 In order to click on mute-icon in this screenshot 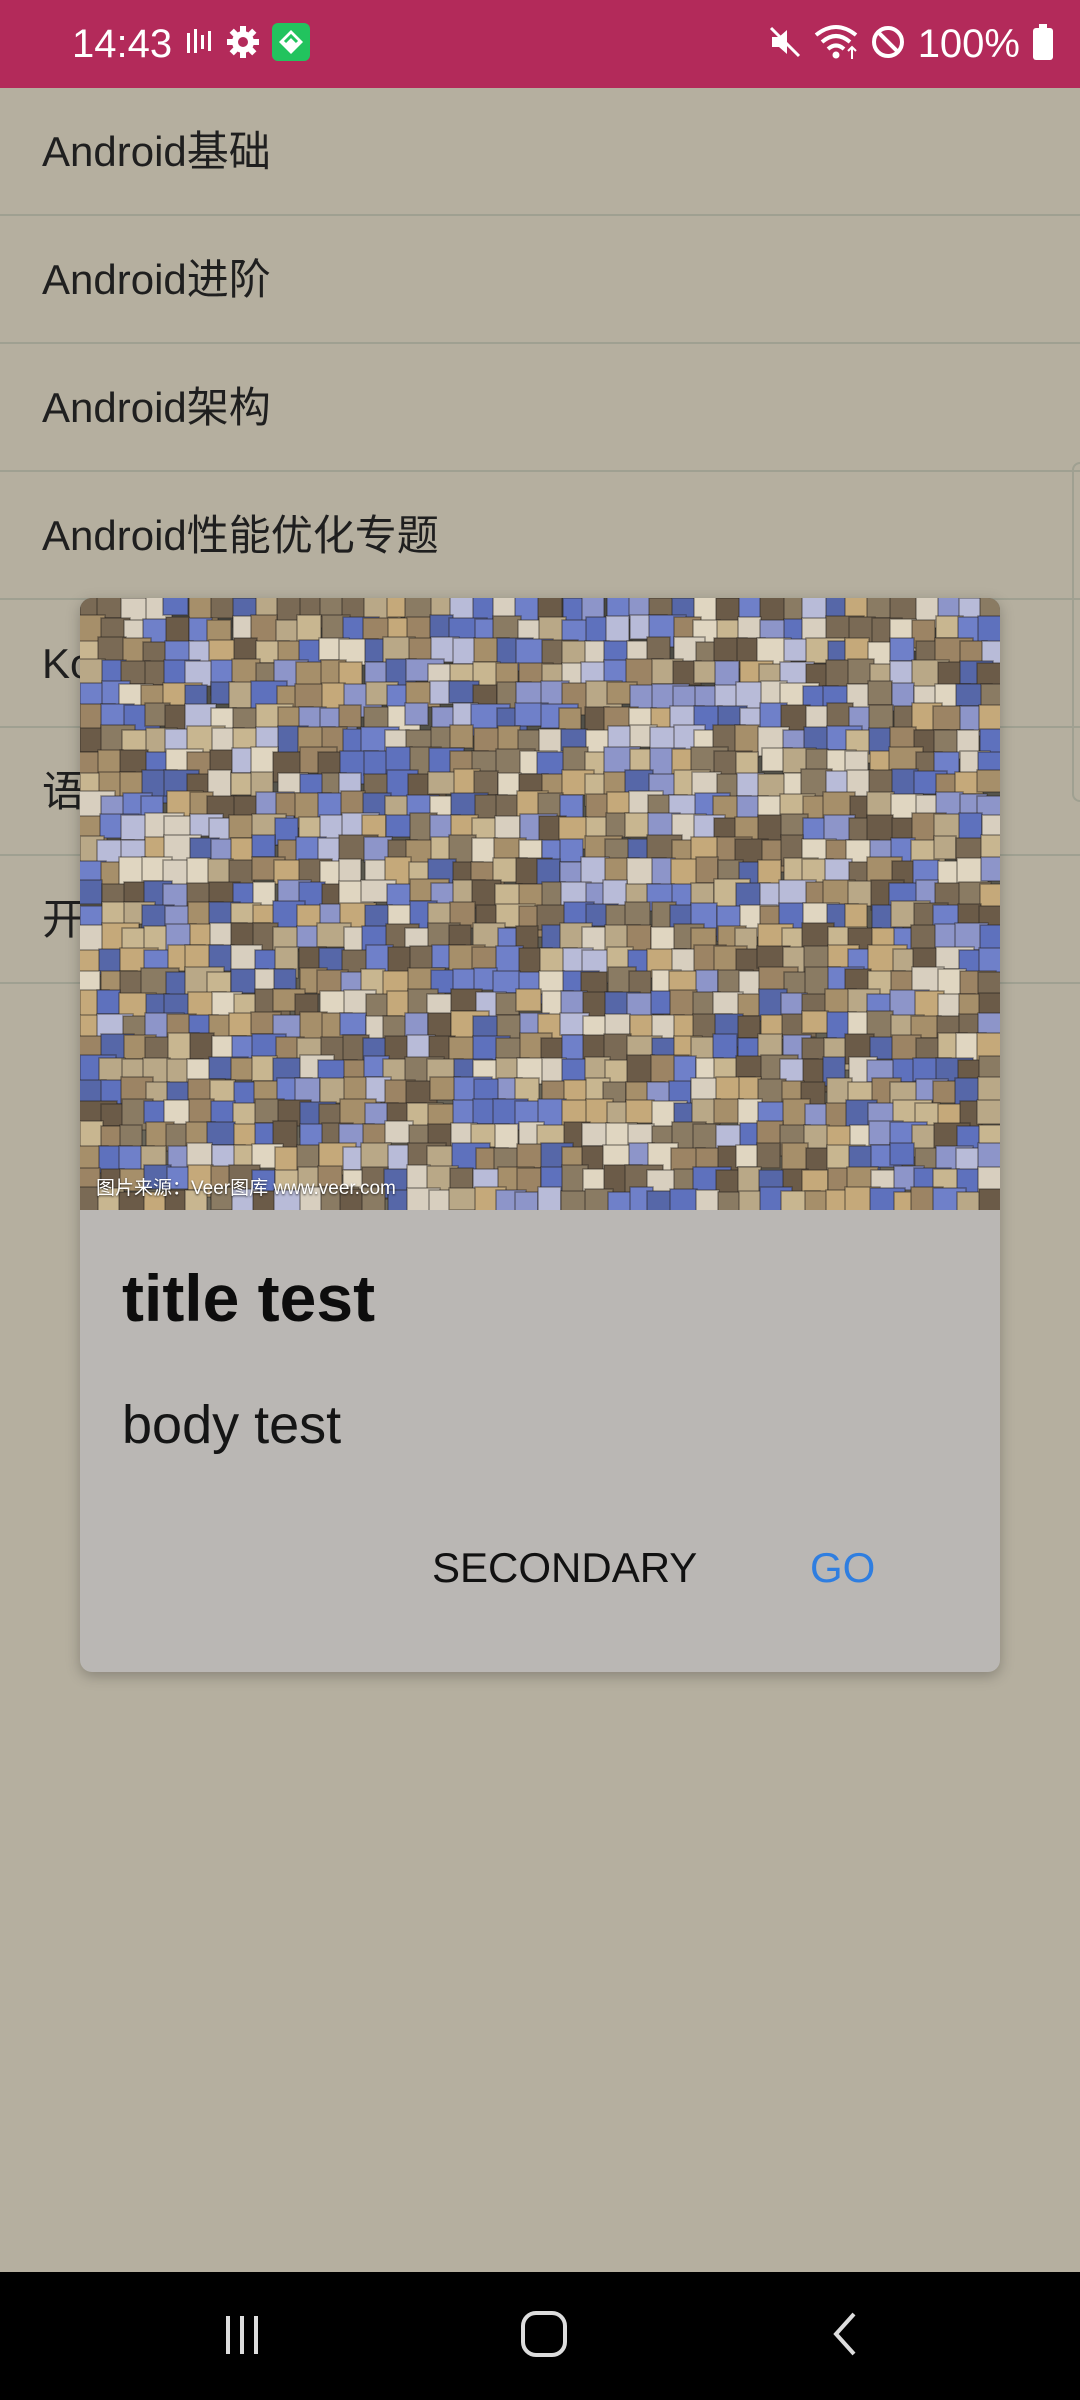, I will do `click(785, 44)`.